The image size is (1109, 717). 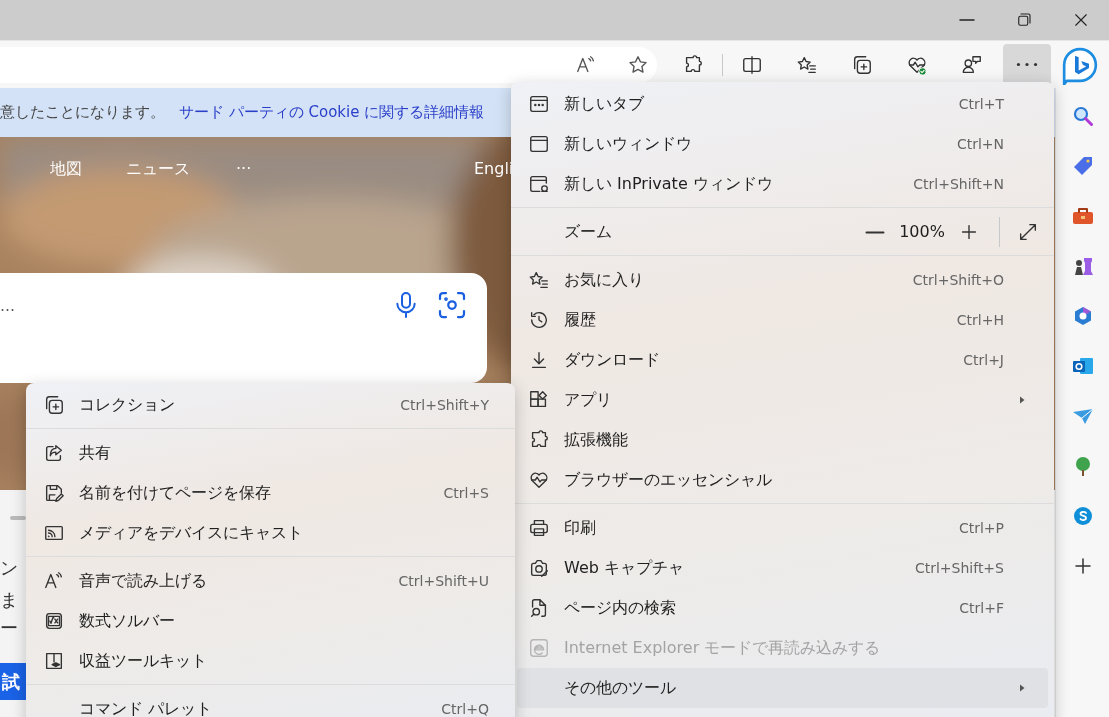 What do you see at coordinates (638, 64) in the screenshot?
I see `favorite-star-icon` at bounding box center [638, 64].